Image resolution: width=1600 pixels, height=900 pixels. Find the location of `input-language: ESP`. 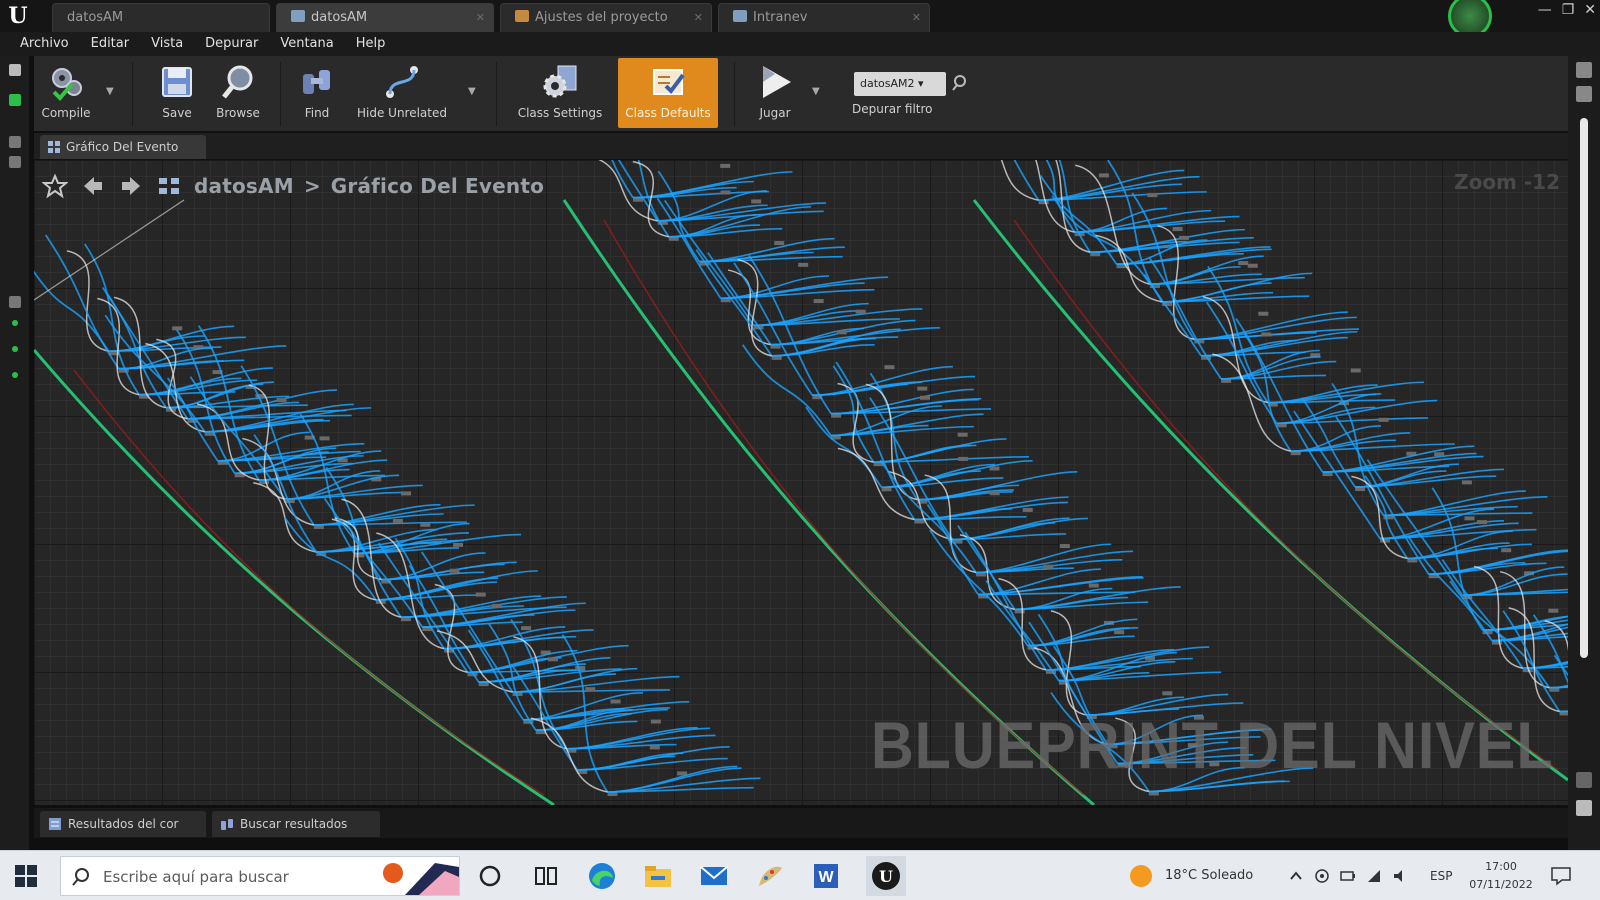

input-language: ESP is located at coordinates (1441, 875).